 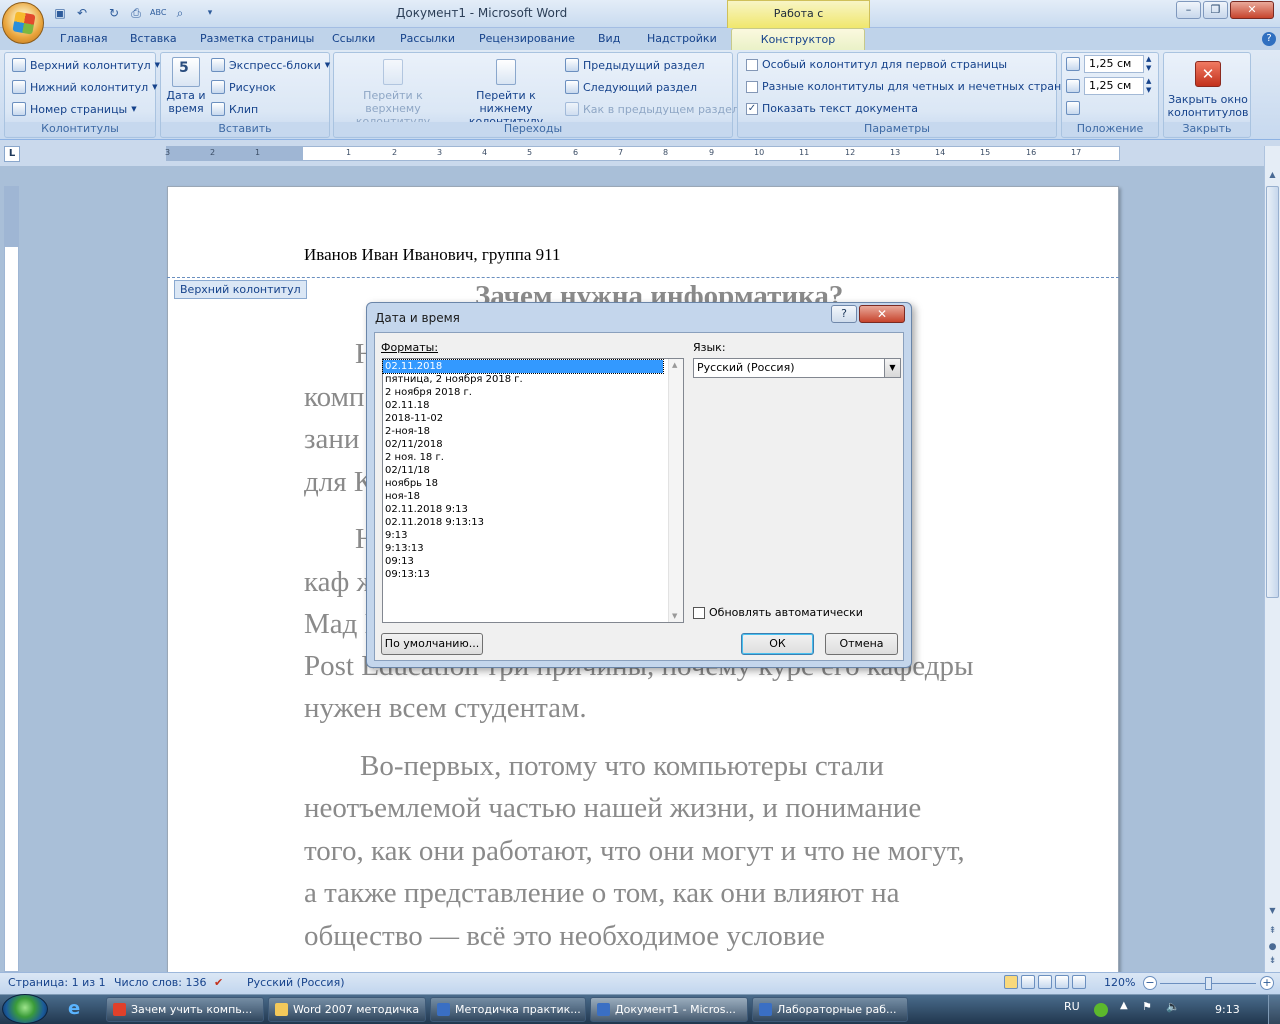 What do you see at coordinates (136, 13) in the screenshot?
I see `print-icon: ⎙` at bounding box center [136, 13].